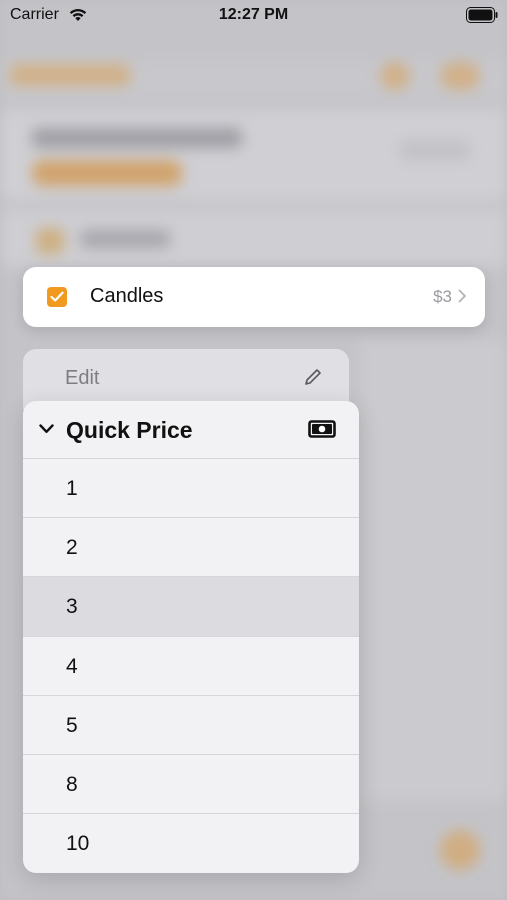  Describe the element at coordinates (46, 428) in the screenshot. I see `chevron-down-icon` at that location.